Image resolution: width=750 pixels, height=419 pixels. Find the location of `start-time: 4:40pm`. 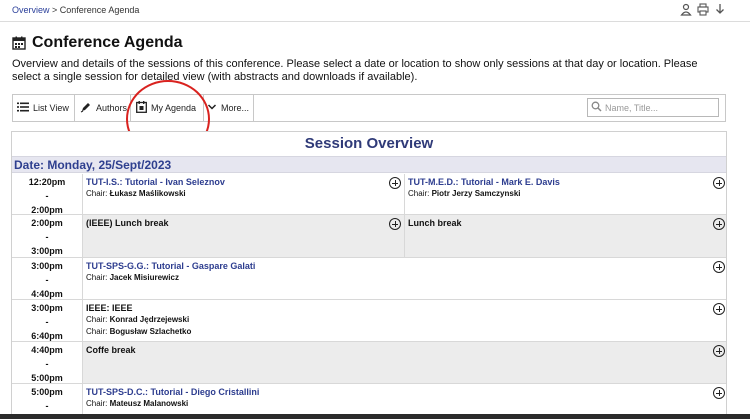

start-time: 4:40pm is located at coordinates (47, 350).